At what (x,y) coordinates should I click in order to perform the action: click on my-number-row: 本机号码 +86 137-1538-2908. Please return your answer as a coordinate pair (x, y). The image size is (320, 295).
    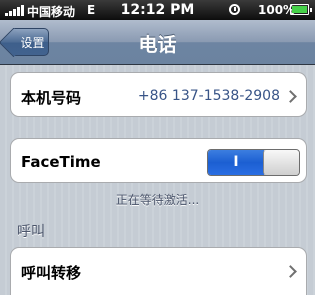
    Looking at the image, I should click on (158, 94).